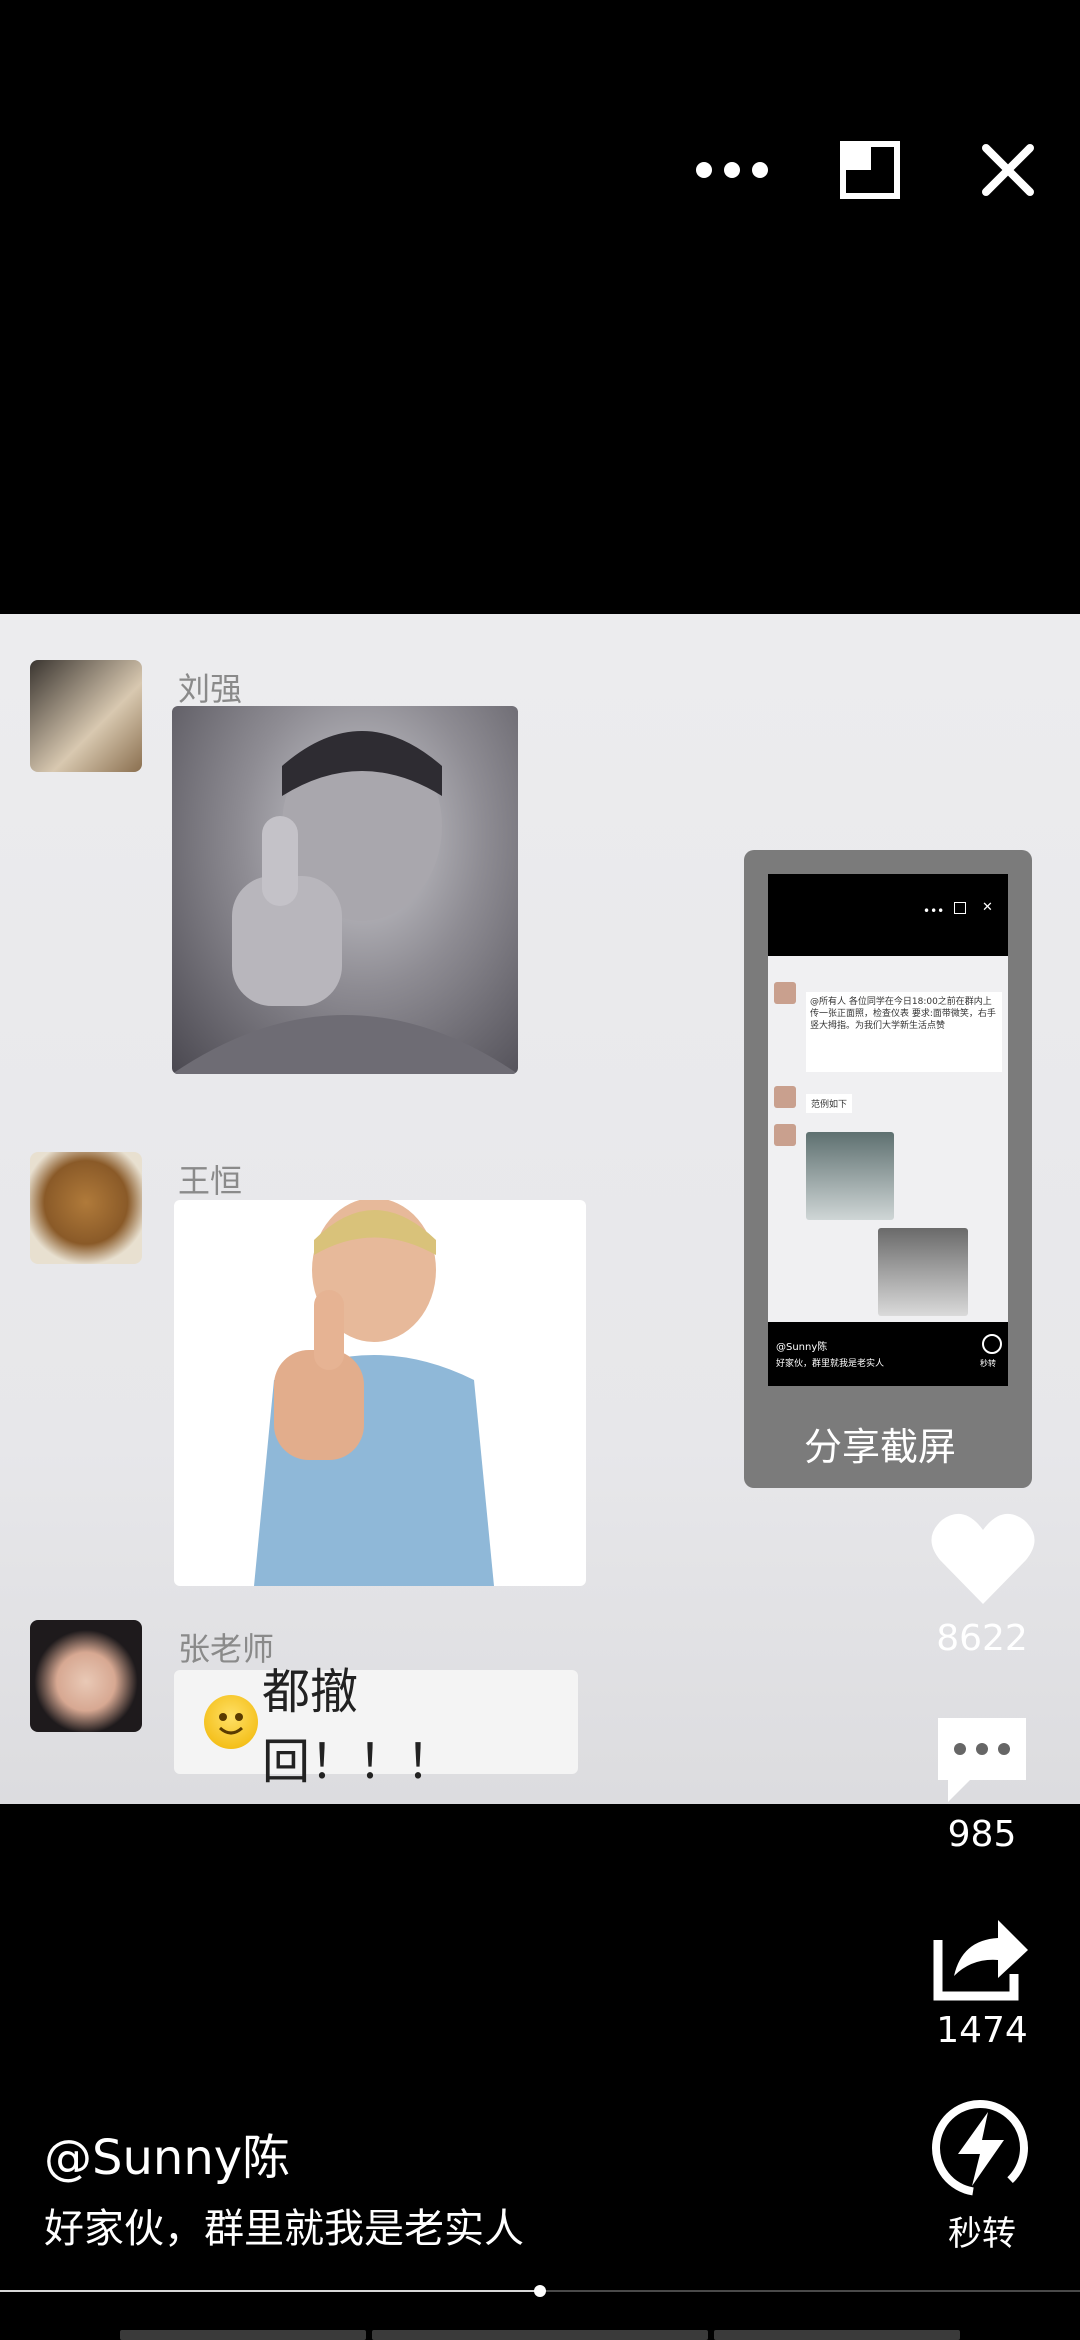 This screenshot has height=2340, width=1080. I want to click on lightning-icon, so click(992, 1344).